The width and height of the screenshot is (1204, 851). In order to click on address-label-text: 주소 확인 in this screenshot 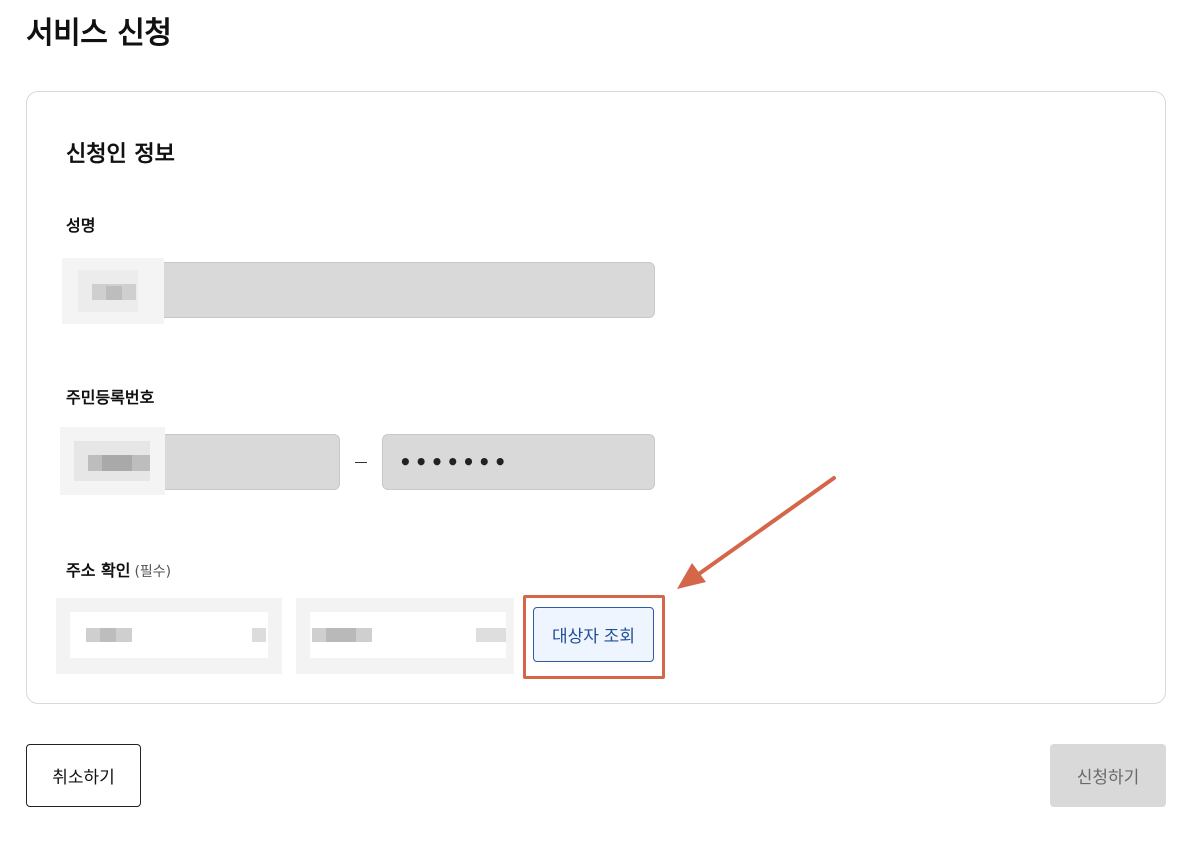, I will do `click(98, 570)`.